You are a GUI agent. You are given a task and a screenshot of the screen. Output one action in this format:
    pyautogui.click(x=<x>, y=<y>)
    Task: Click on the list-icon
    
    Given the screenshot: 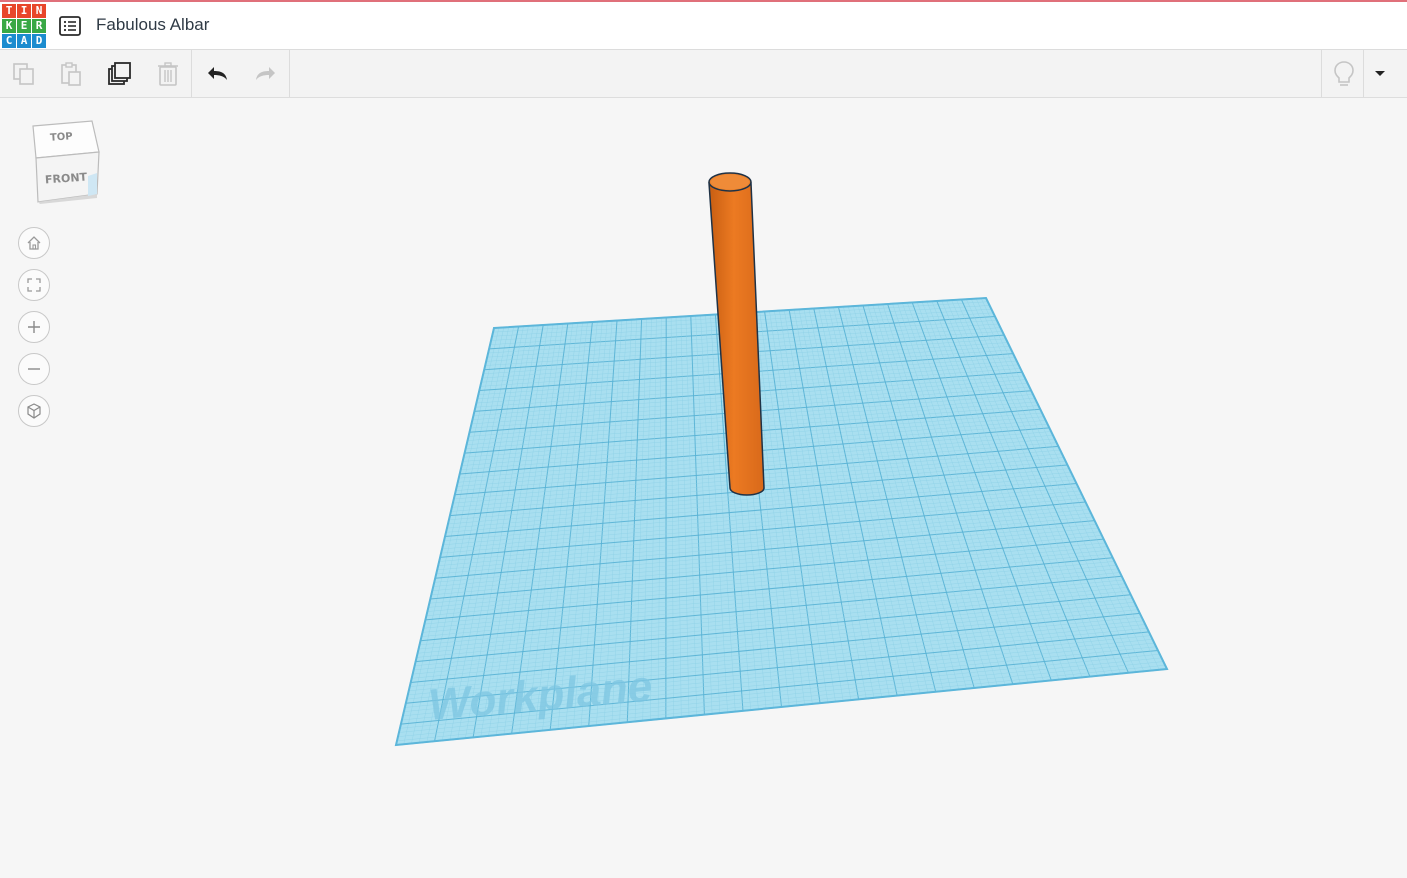 What is the action you would take?
    pyautogui.click(x=70, y=26)
    